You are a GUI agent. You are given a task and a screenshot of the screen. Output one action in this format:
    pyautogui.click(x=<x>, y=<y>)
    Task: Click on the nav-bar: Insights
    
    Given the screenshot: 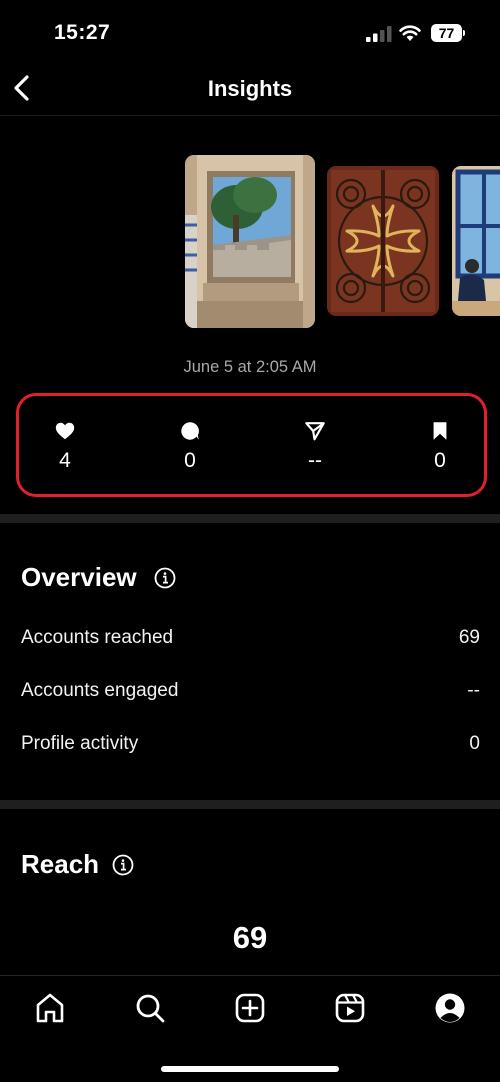 What is the action you would take?
    pyautogui.click(x=250, y=89)
    